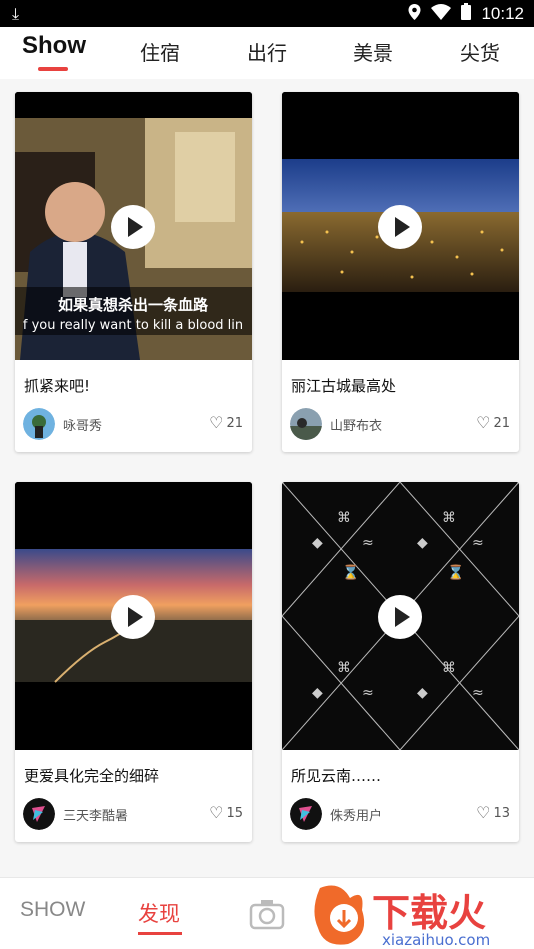  I want to click on location-icon, so click(414, 13).